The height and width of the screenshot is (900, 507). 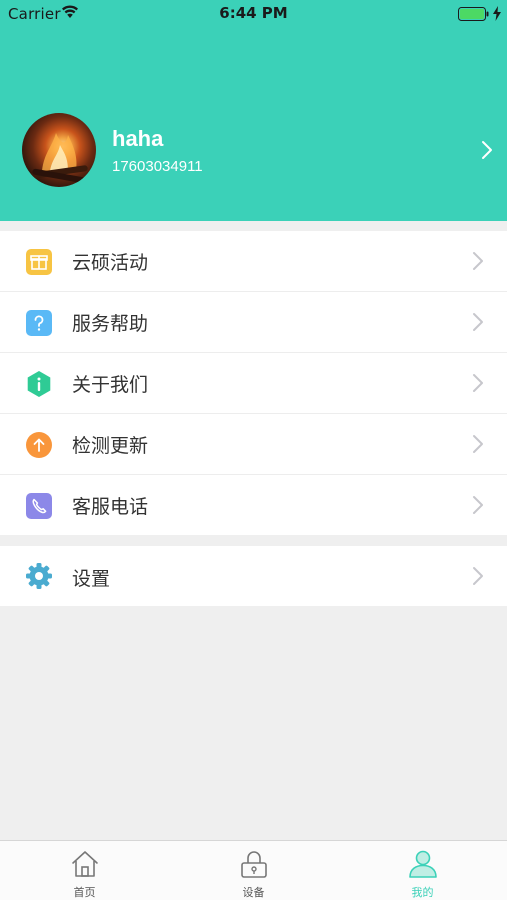 I want to click on menu-item-label: 服务帮助, so click(x=110, y=324).